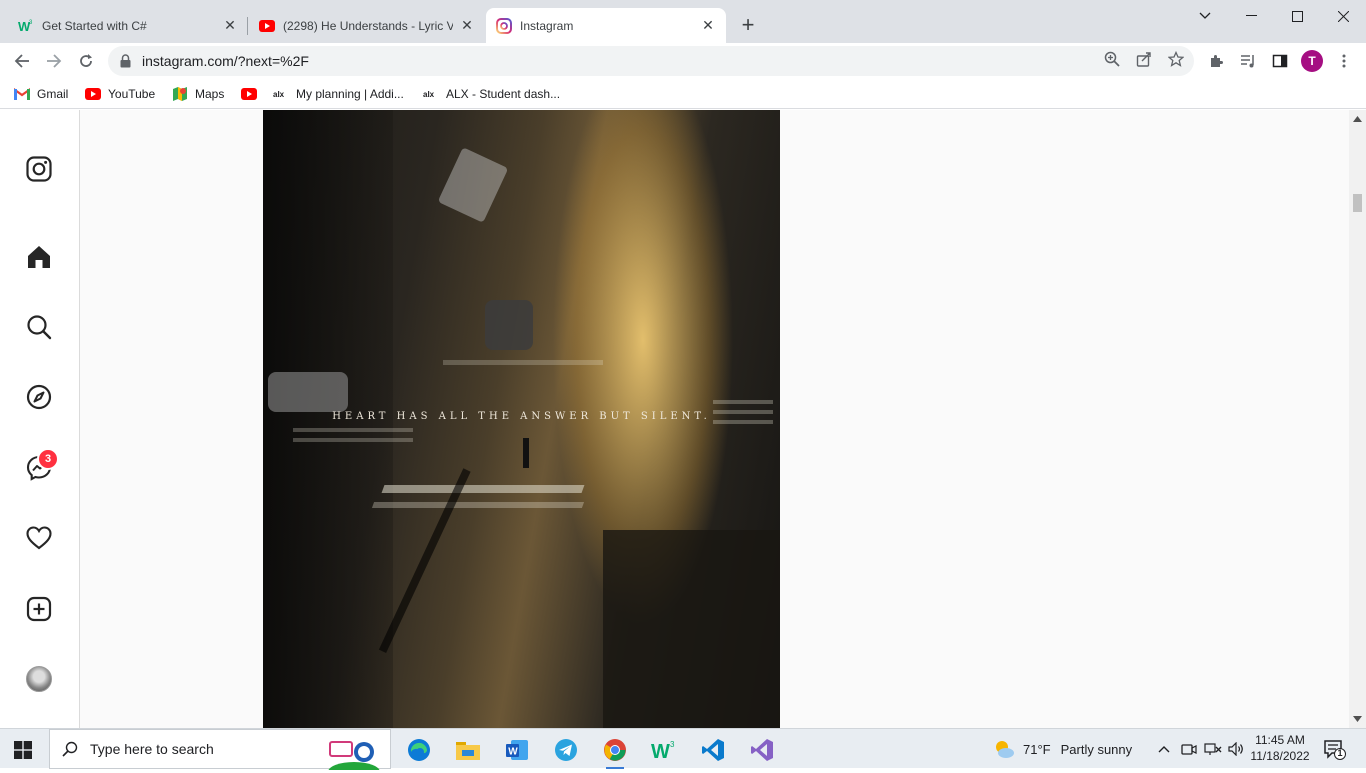 This screenshot has height=773, width=1366. Describe the element at coordinates (419, 750) in the screenshot. I see `edge-icon` at that location.